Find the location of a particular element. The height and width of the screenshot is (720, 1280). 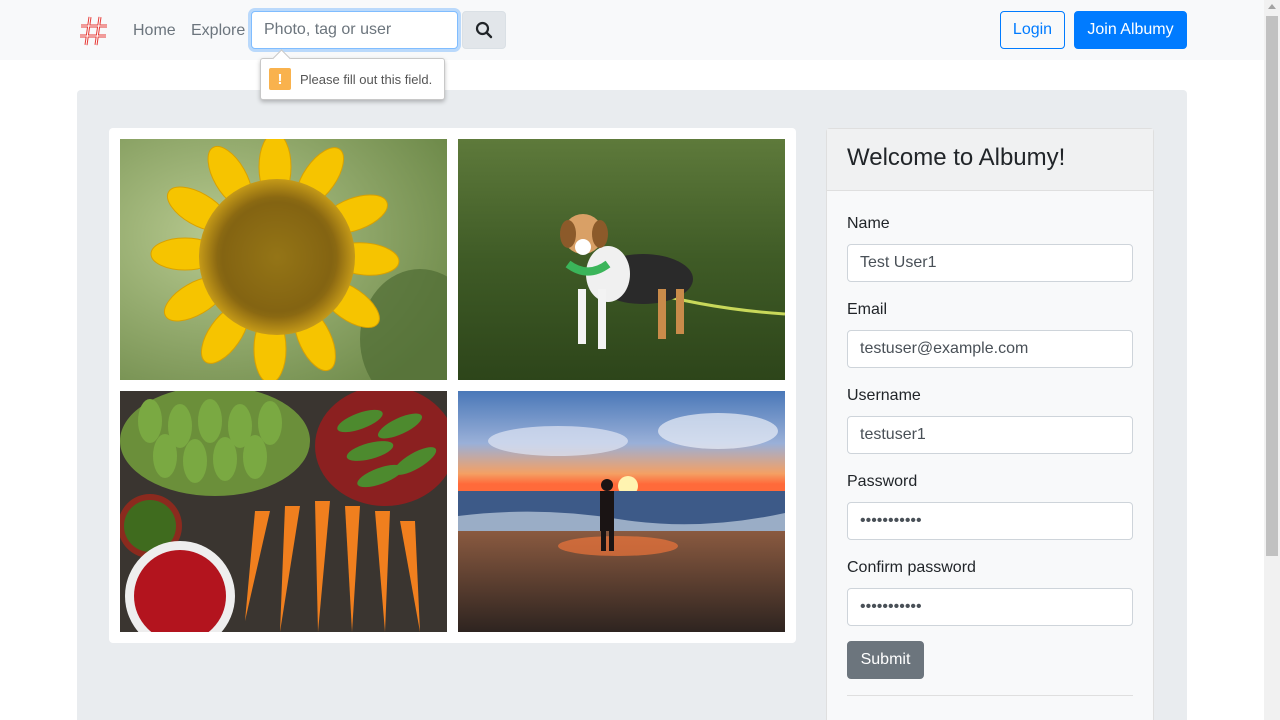

submit-button: Submit is located at coordinates (885, 660).